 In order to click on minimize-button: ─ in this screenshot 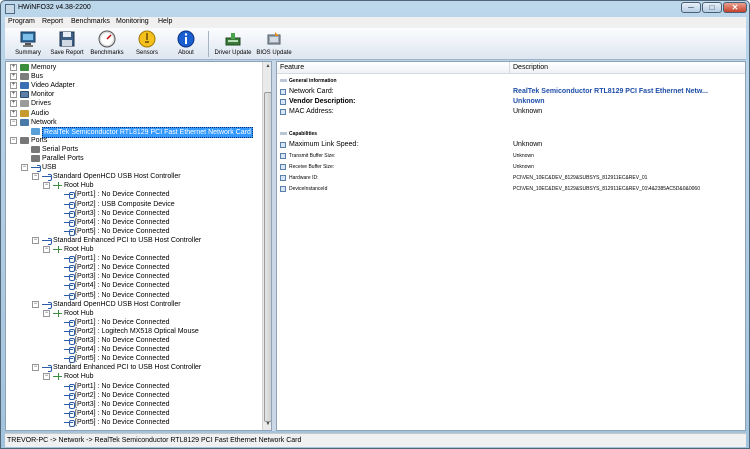, I will do `click(691, 7)`.